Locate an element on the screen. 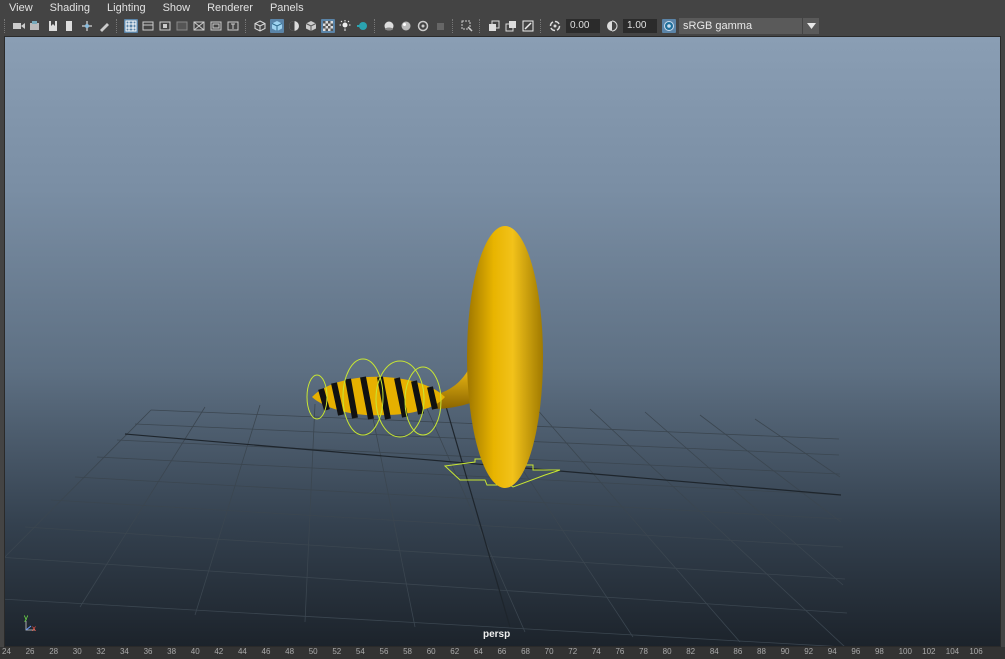  timeline-tick: 92 is located at coordinates (809, 651).